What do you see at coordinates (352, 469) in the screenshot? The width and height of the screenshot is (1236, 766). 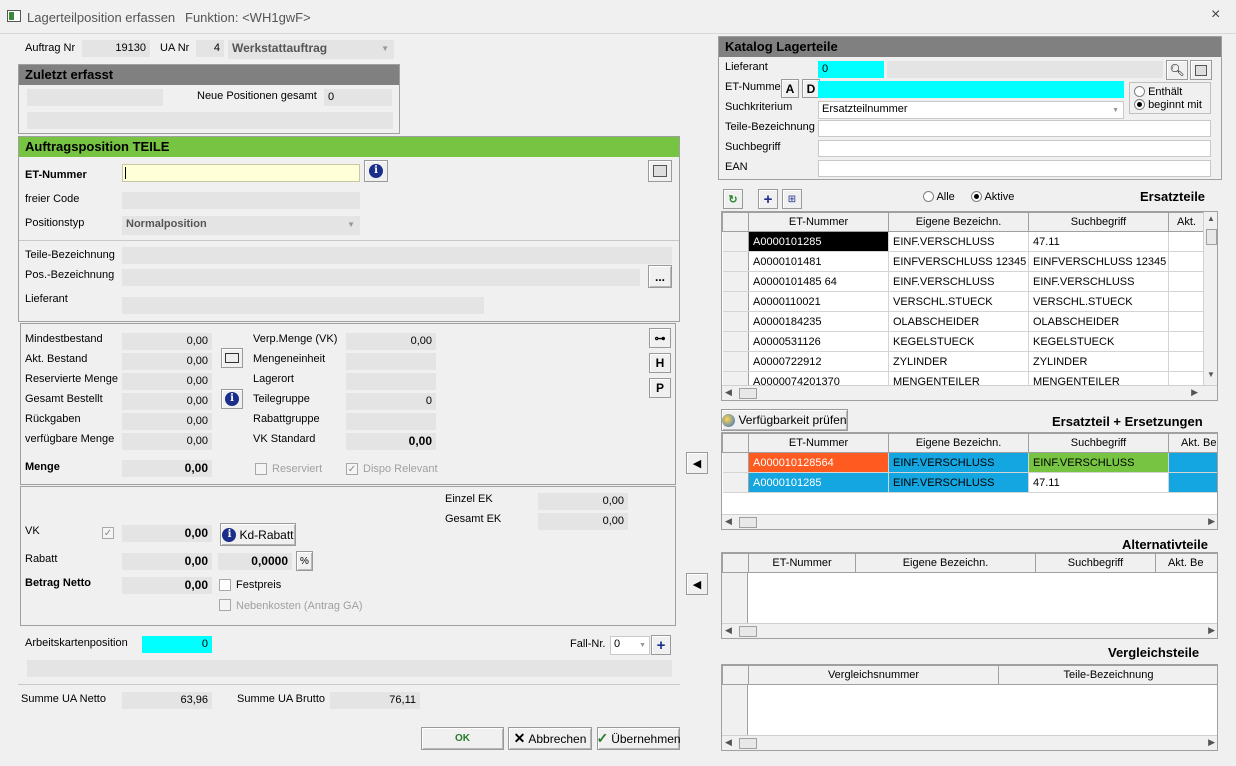 I see `dispo-checkbox: ✓` at bounding box center [352, 469].